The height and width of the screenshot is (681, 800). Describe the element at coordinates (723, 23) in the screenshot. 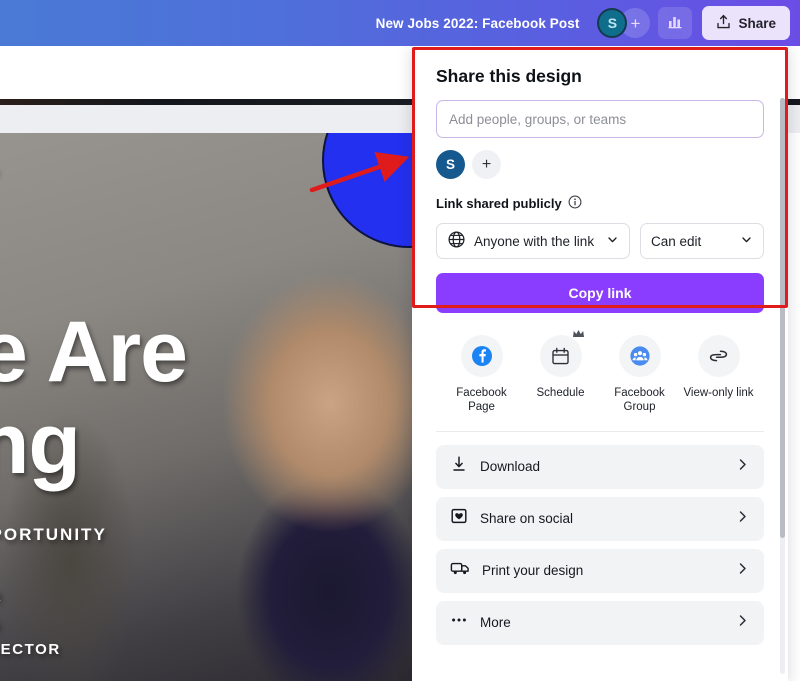

I see `upload-icon` at that location.